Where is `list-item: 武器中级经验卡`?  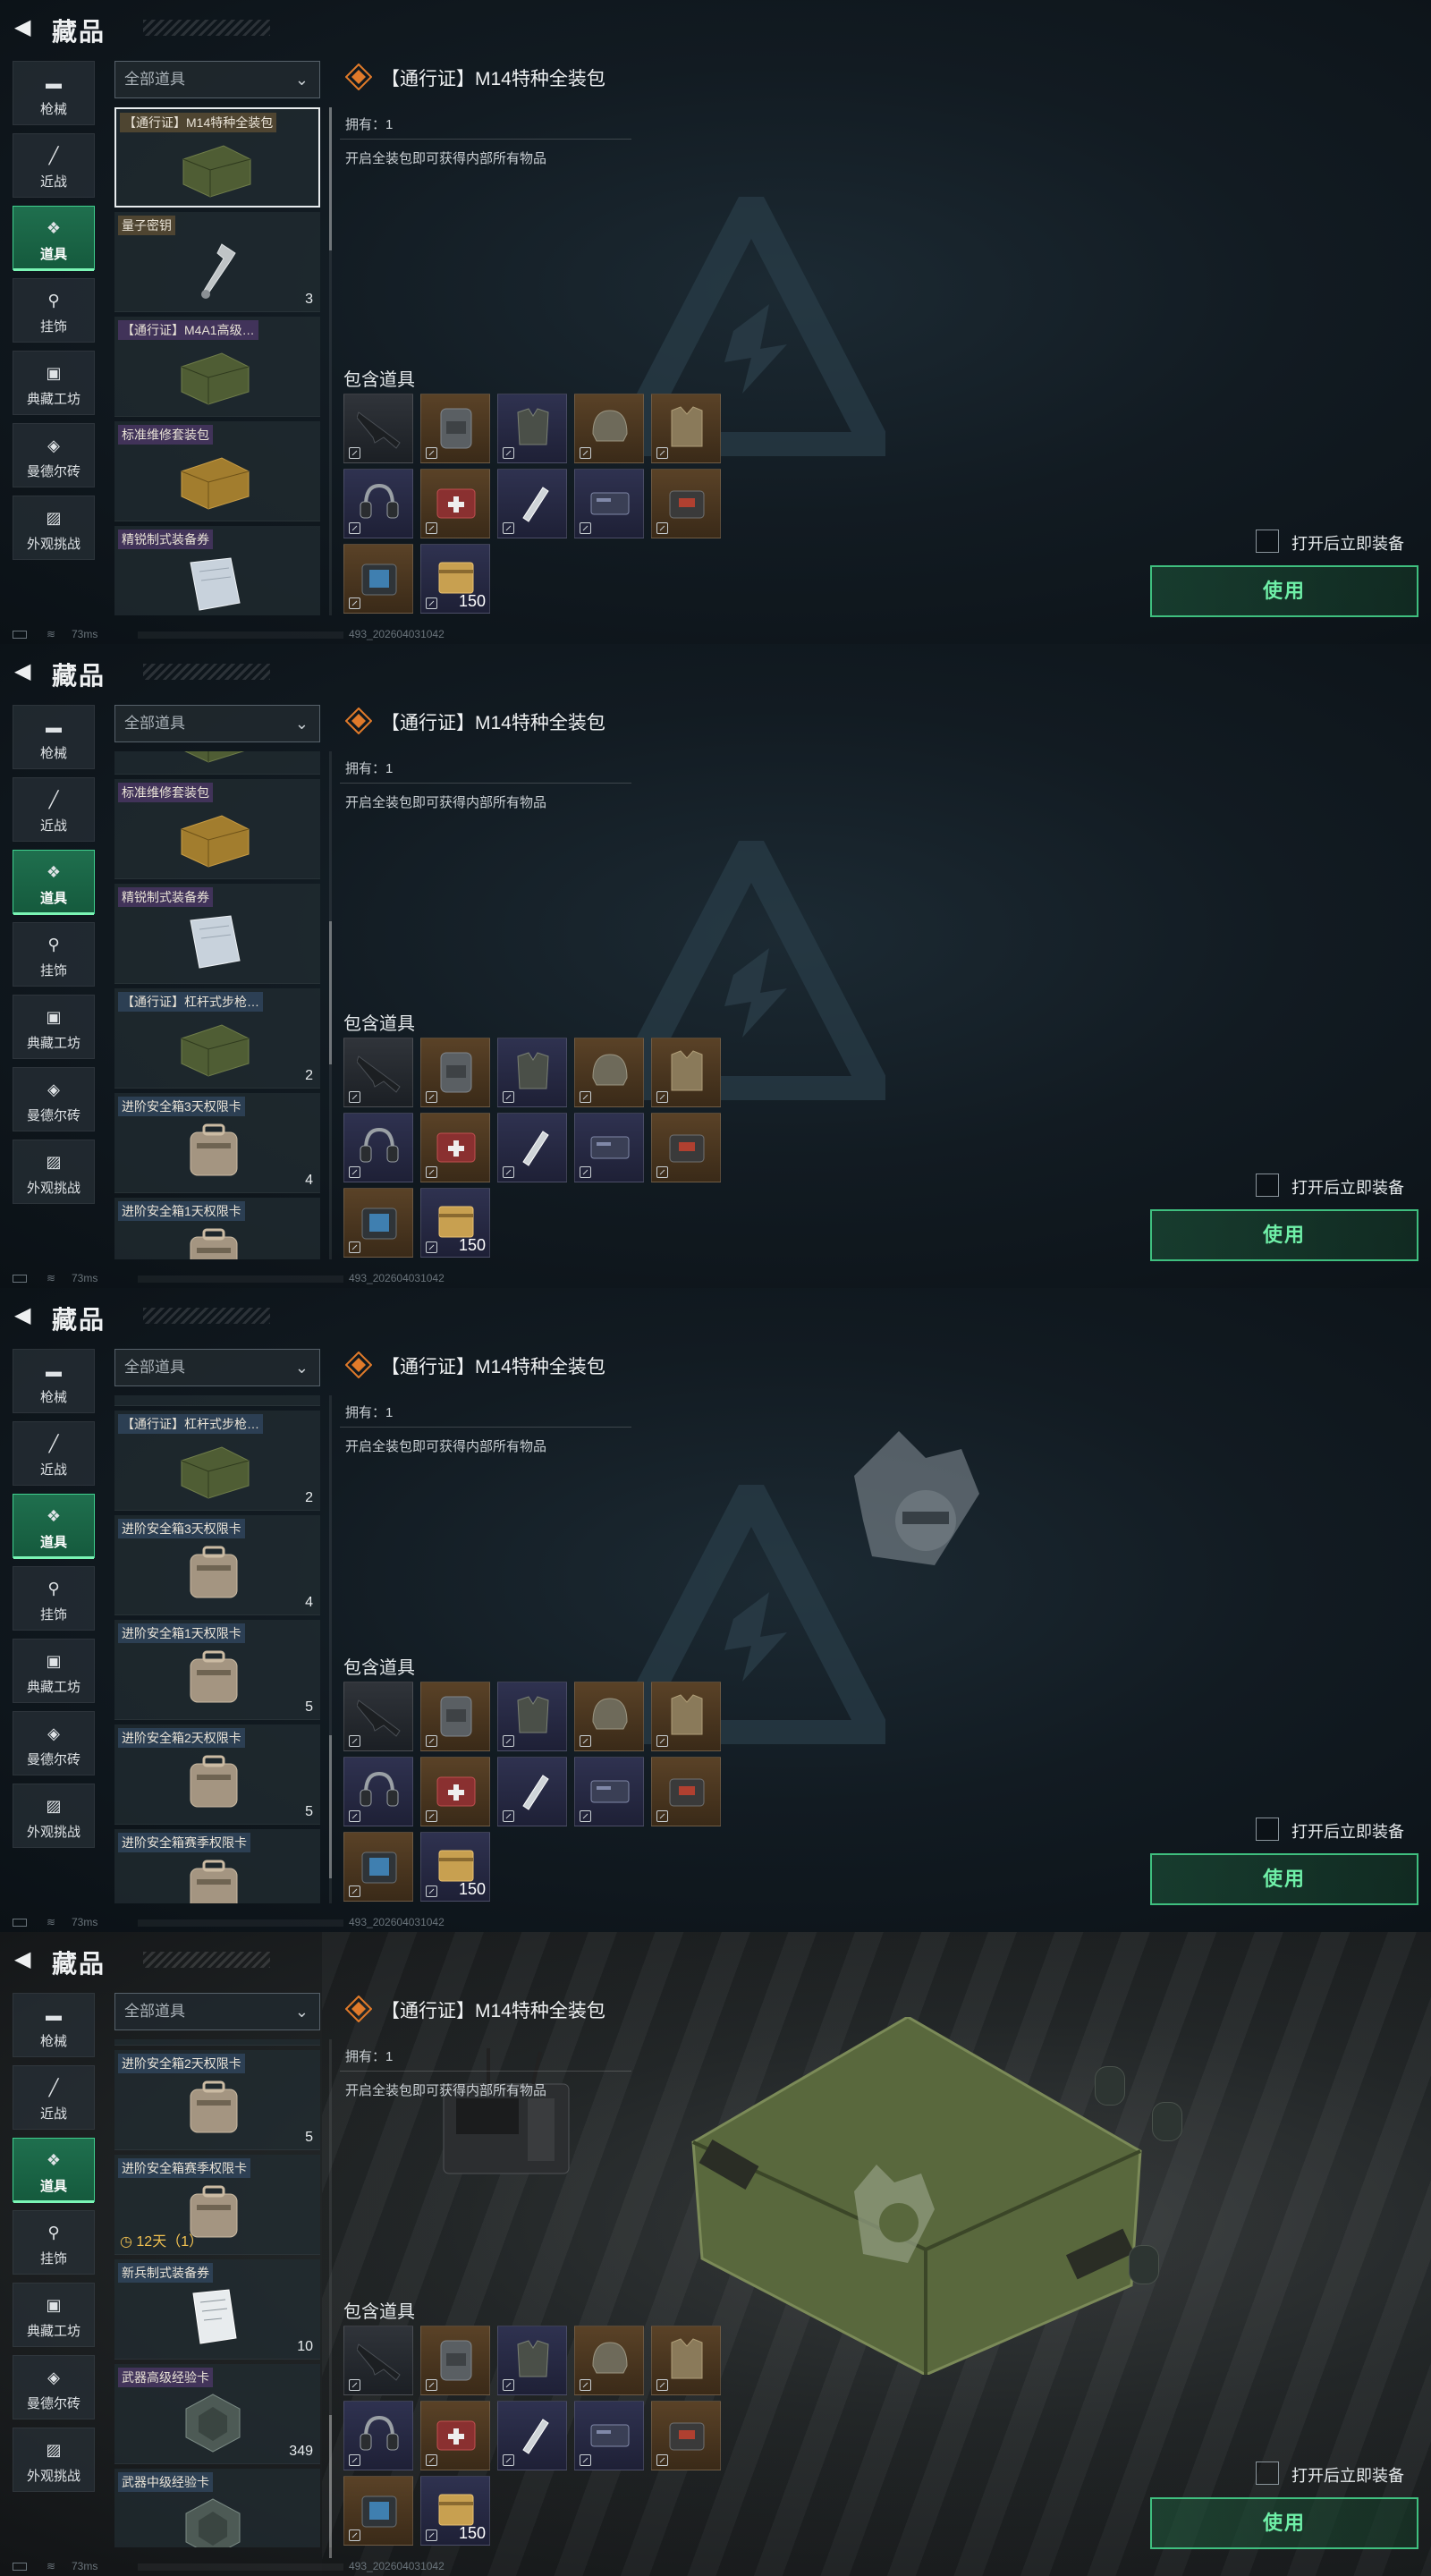 list-item: 武器中级经验卡 is located at coordinates (217, 2508).